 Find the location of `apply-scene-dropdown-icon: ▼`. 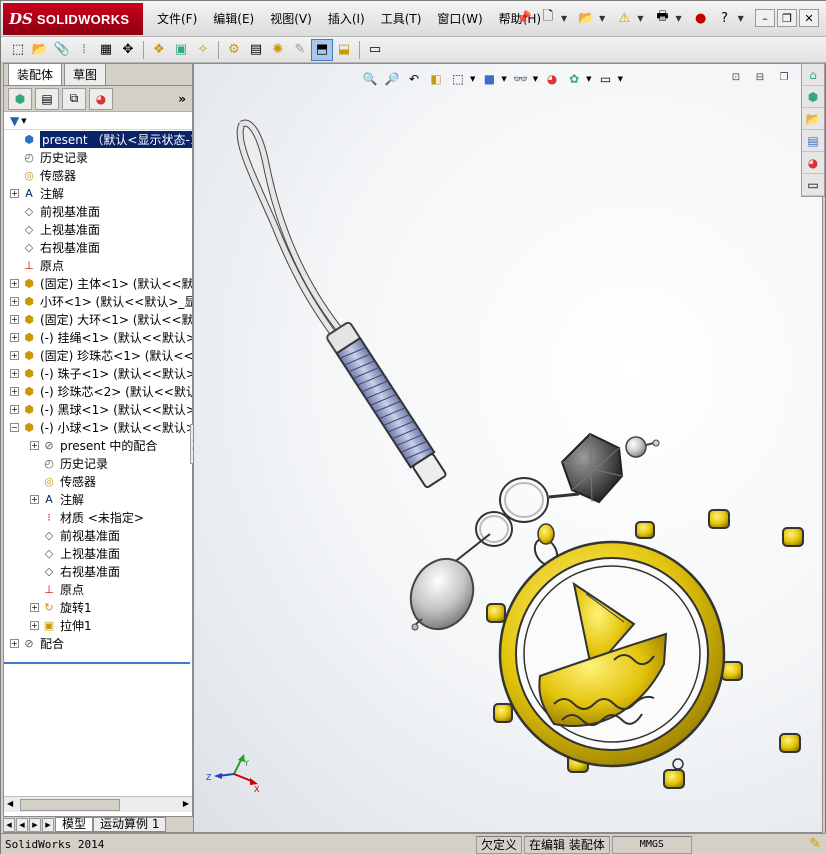

apply-scene-dropdown-icon: ▼ is located at coordinates (588, 79).